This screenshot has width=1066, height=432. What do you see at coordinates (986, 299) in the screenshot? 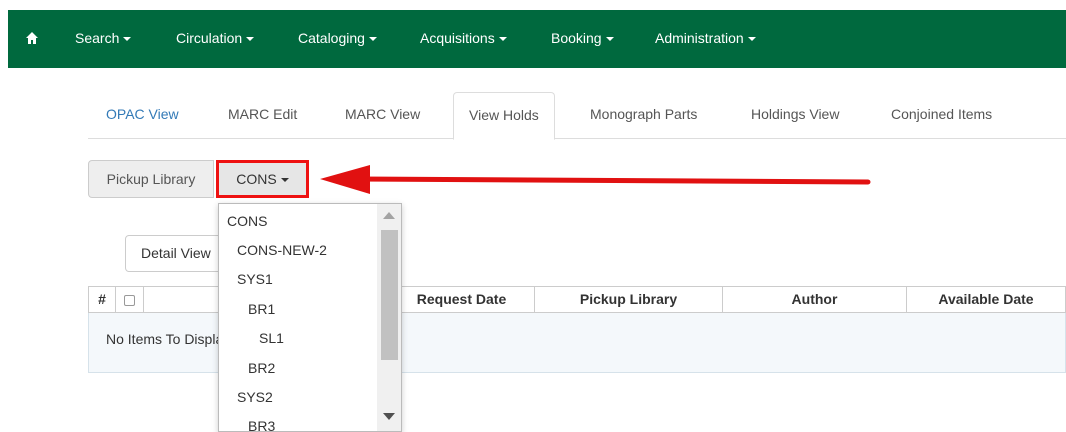
I see `column-available-date-header: Available Date` at bounding box center [986, 299].